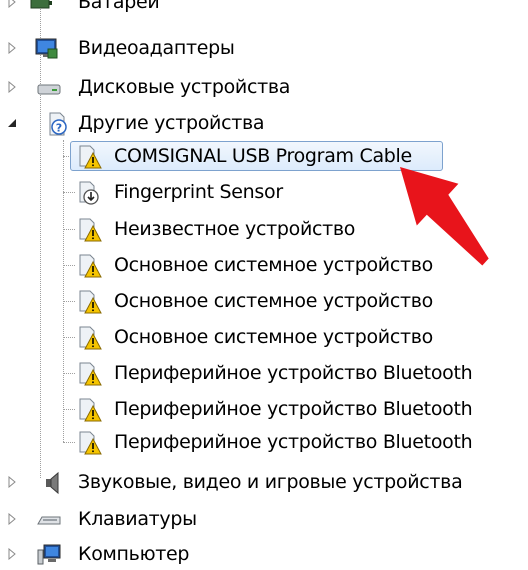 This screenshot has width=528, height=570. Describe the element at coordinates (119, 6) in the screenshot. I see `tree-item-label: Батареи` at that location.